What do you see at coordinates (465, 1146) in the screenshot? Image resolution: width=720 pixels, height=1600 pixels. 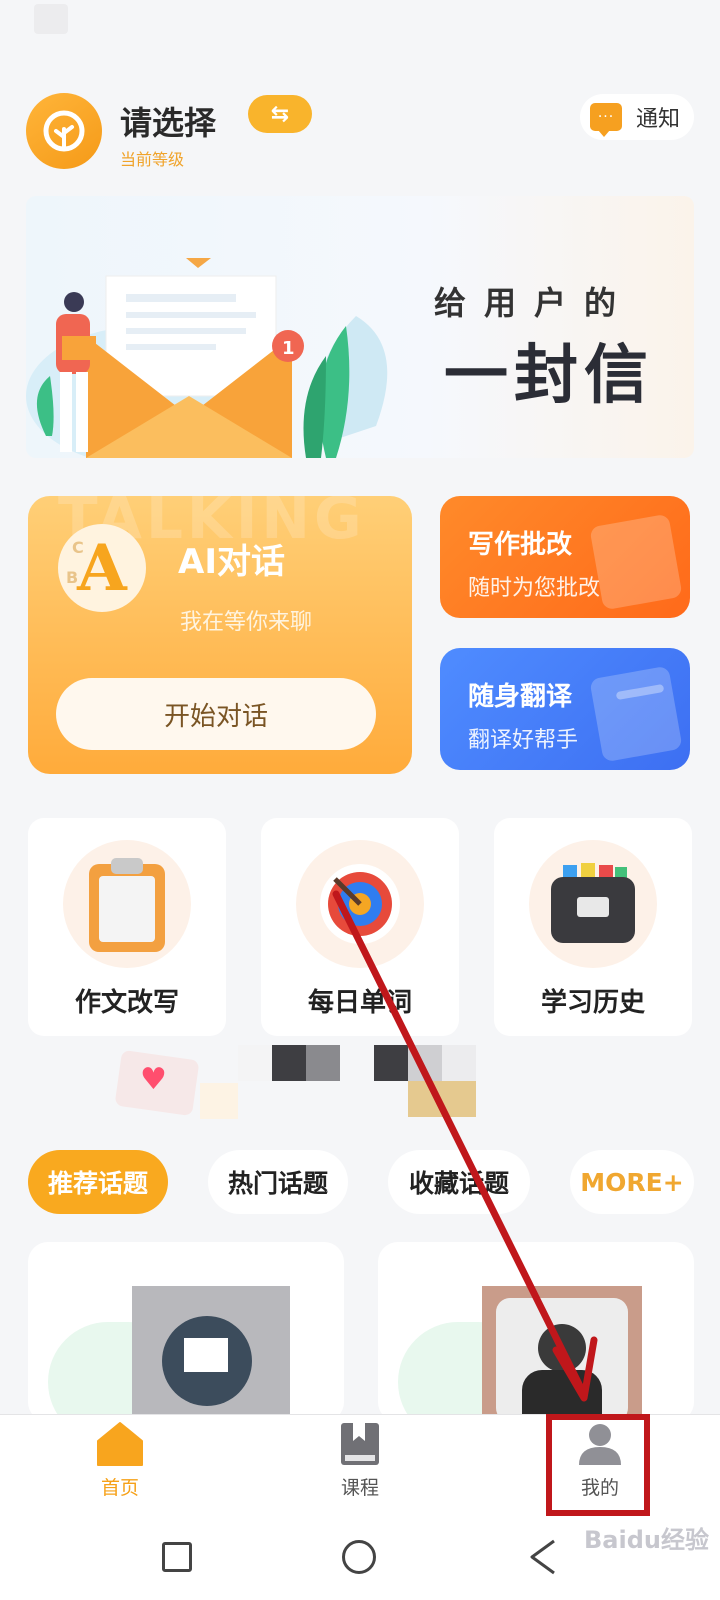 I see `annotation-arrow` at bounding box center [465, 1146].